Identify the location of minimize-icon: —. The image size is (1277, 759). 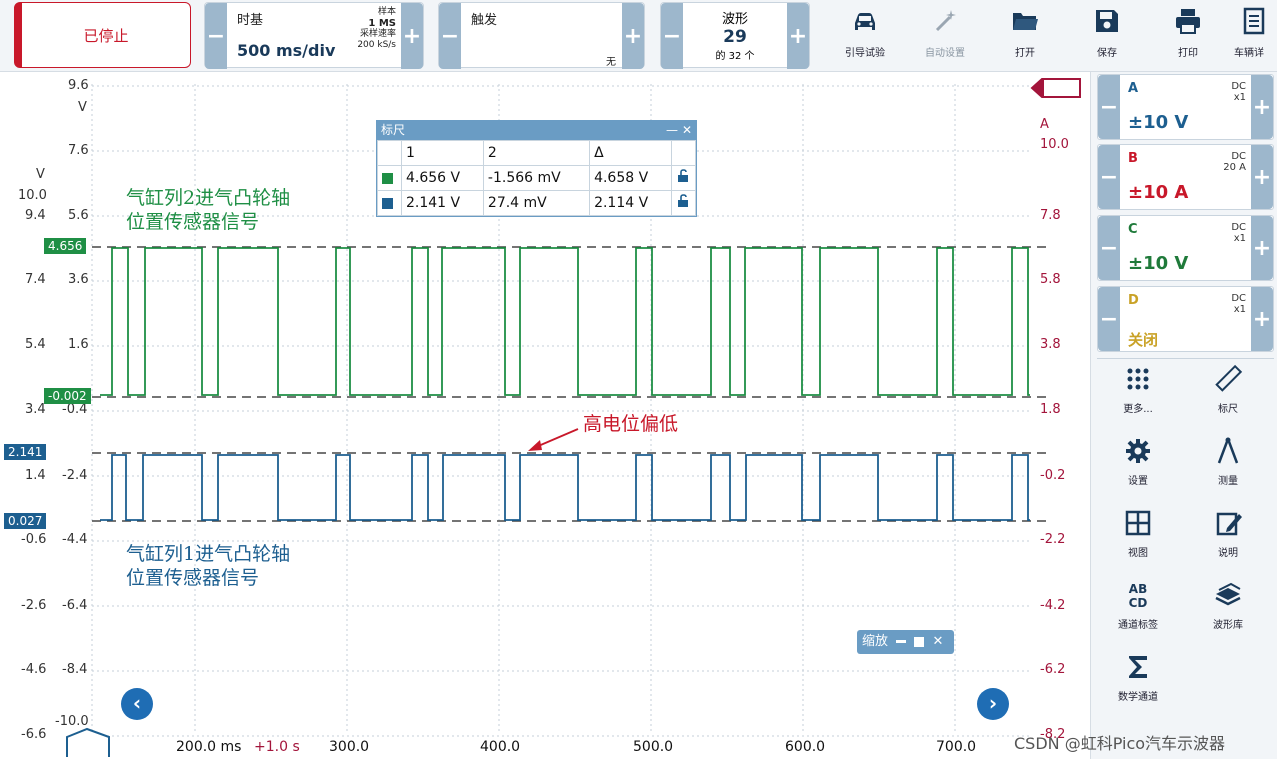
(672, 130).